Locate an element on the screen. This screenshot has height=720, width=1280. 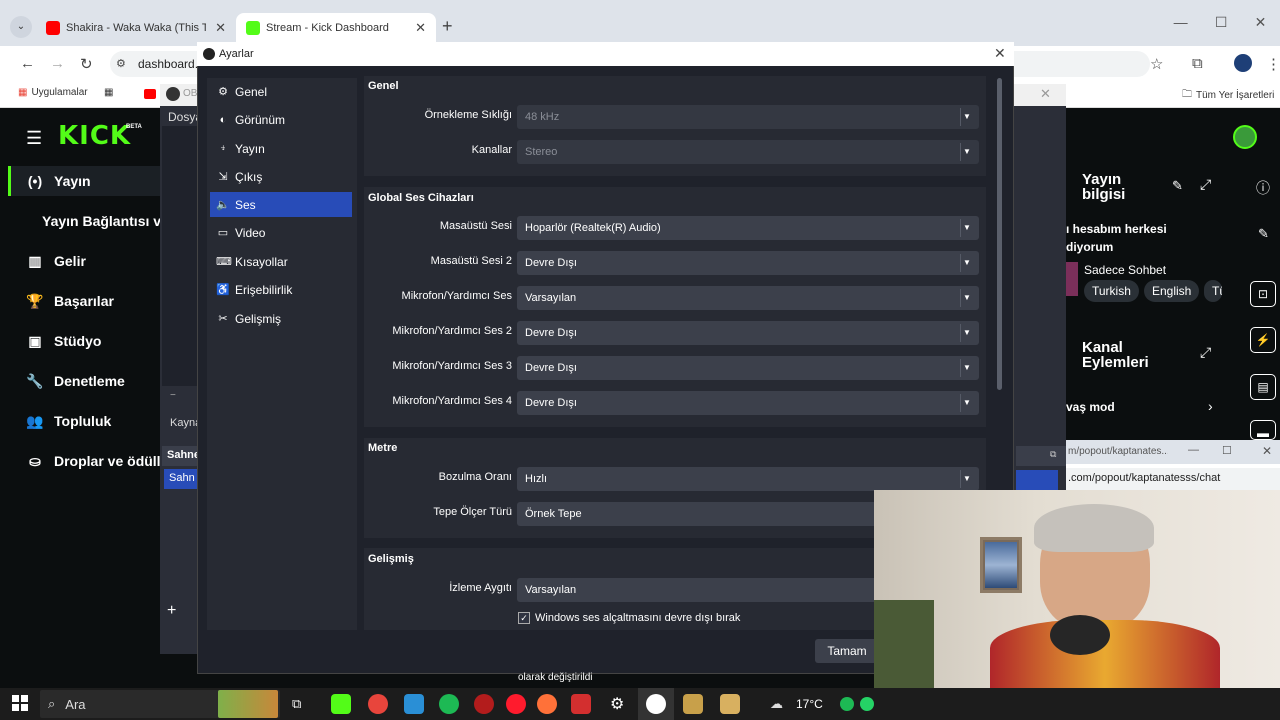
tab-shakira: Shakira - Waka Waka (This Time ✕ is located at coordinates (136, 28).